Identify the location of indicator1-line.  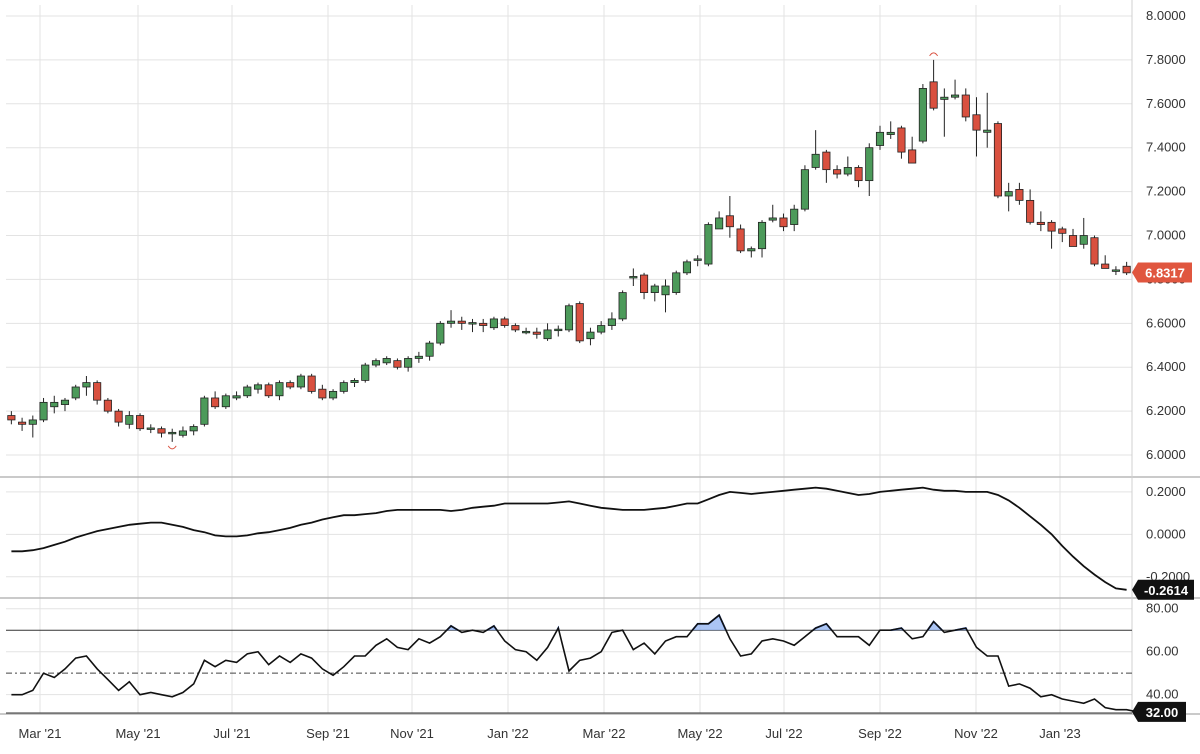
(569, 538).